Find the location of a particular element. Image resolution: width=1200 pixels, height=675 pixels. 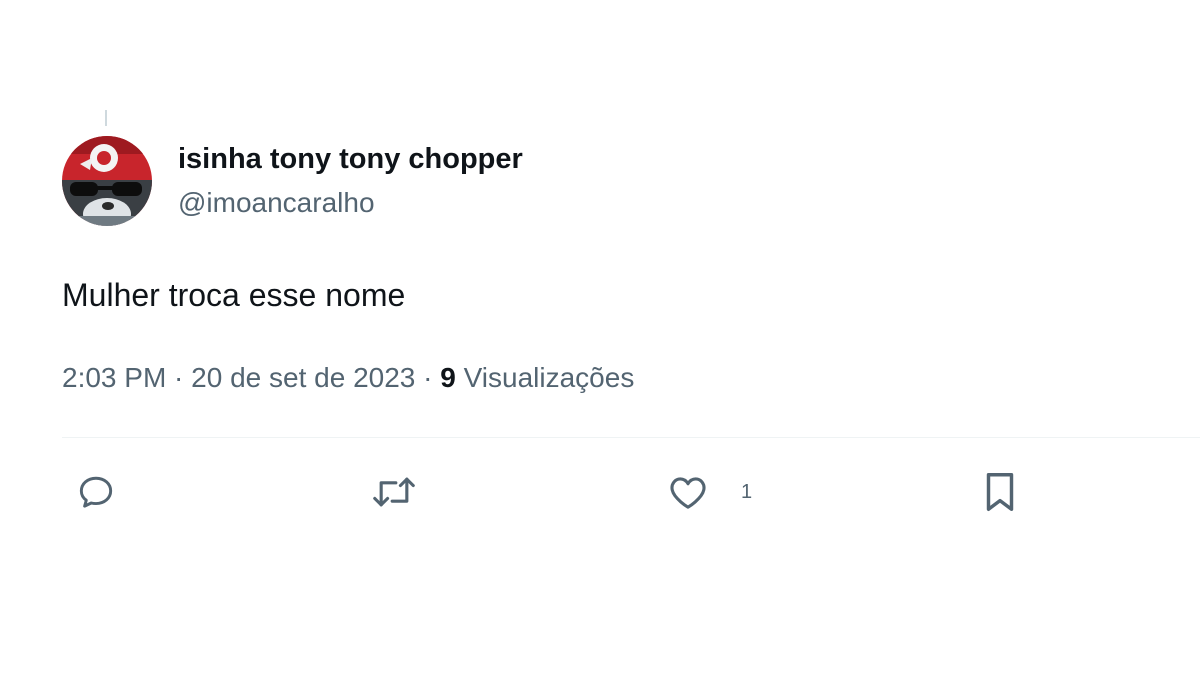

like-count: 1 is located at coordinates (747, 491).